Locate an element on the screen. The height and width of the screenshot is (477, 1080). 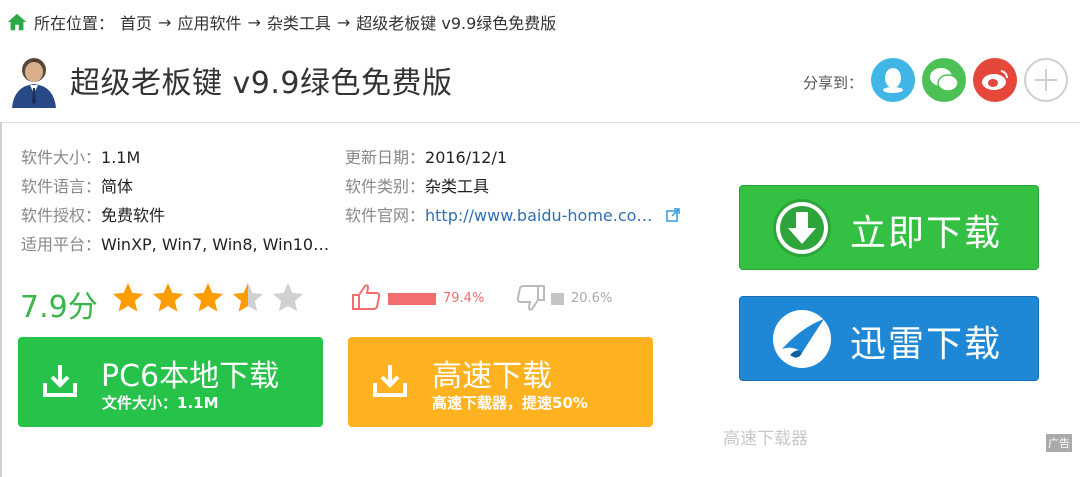
pc6-download-title: PC6本地下载 is located at coordinates (190, 376).